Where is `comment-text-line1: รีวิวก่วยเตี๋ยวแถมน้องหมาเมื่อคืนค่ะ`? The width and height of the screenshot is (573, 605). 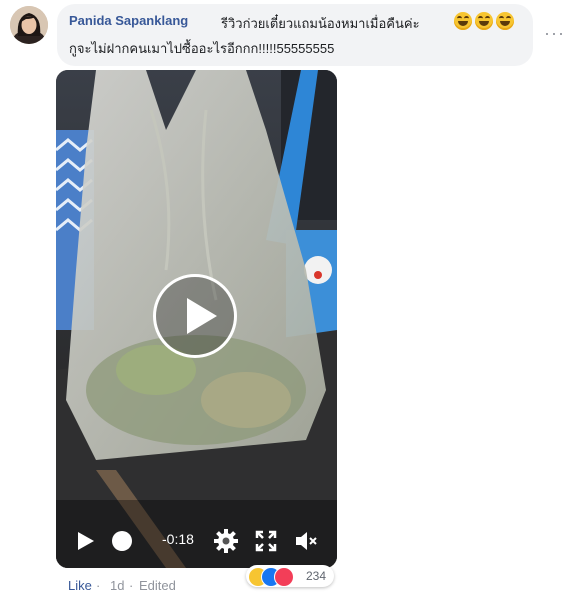
comment-text-line1: รีวิวก่วยเตี๋ยวแถมน้องหมาเมื่อคืนค่ะ is located at coordinates (320, 23).